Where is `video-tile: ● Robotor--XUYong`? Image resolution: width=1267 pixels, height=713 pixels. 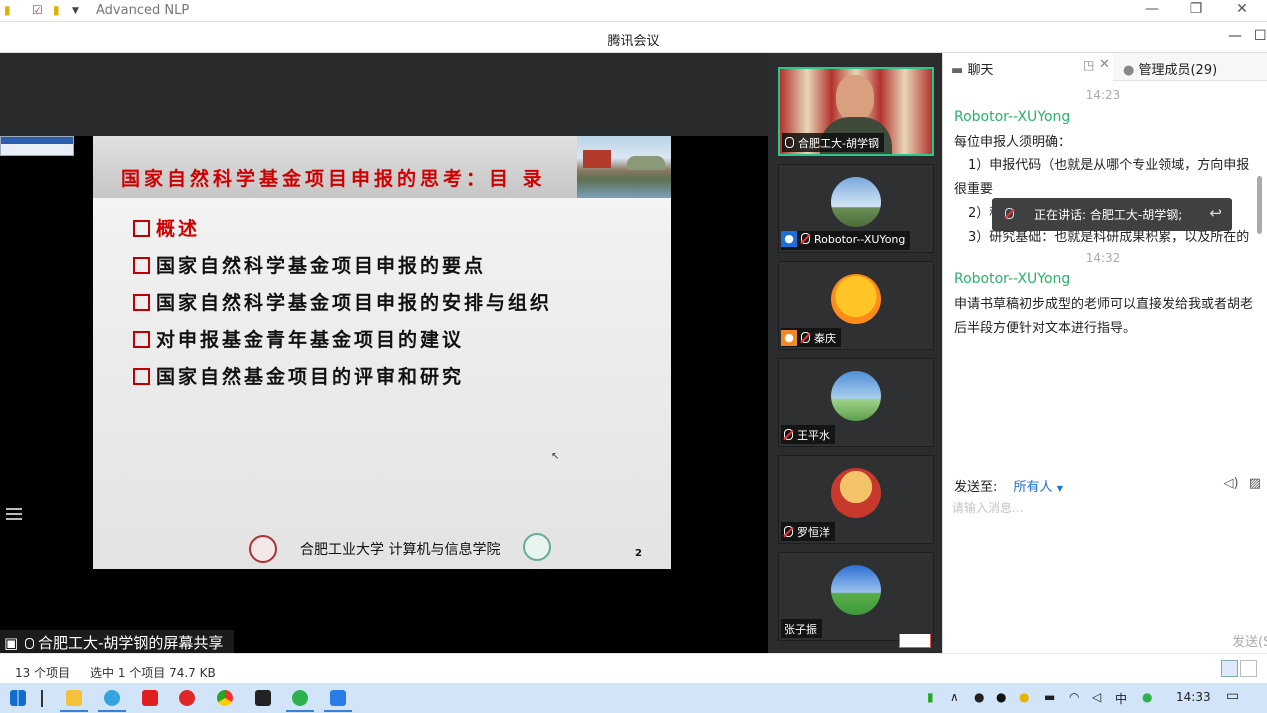 video-tile: ● Robotor--XUYong is located at coordinates (856, 208).